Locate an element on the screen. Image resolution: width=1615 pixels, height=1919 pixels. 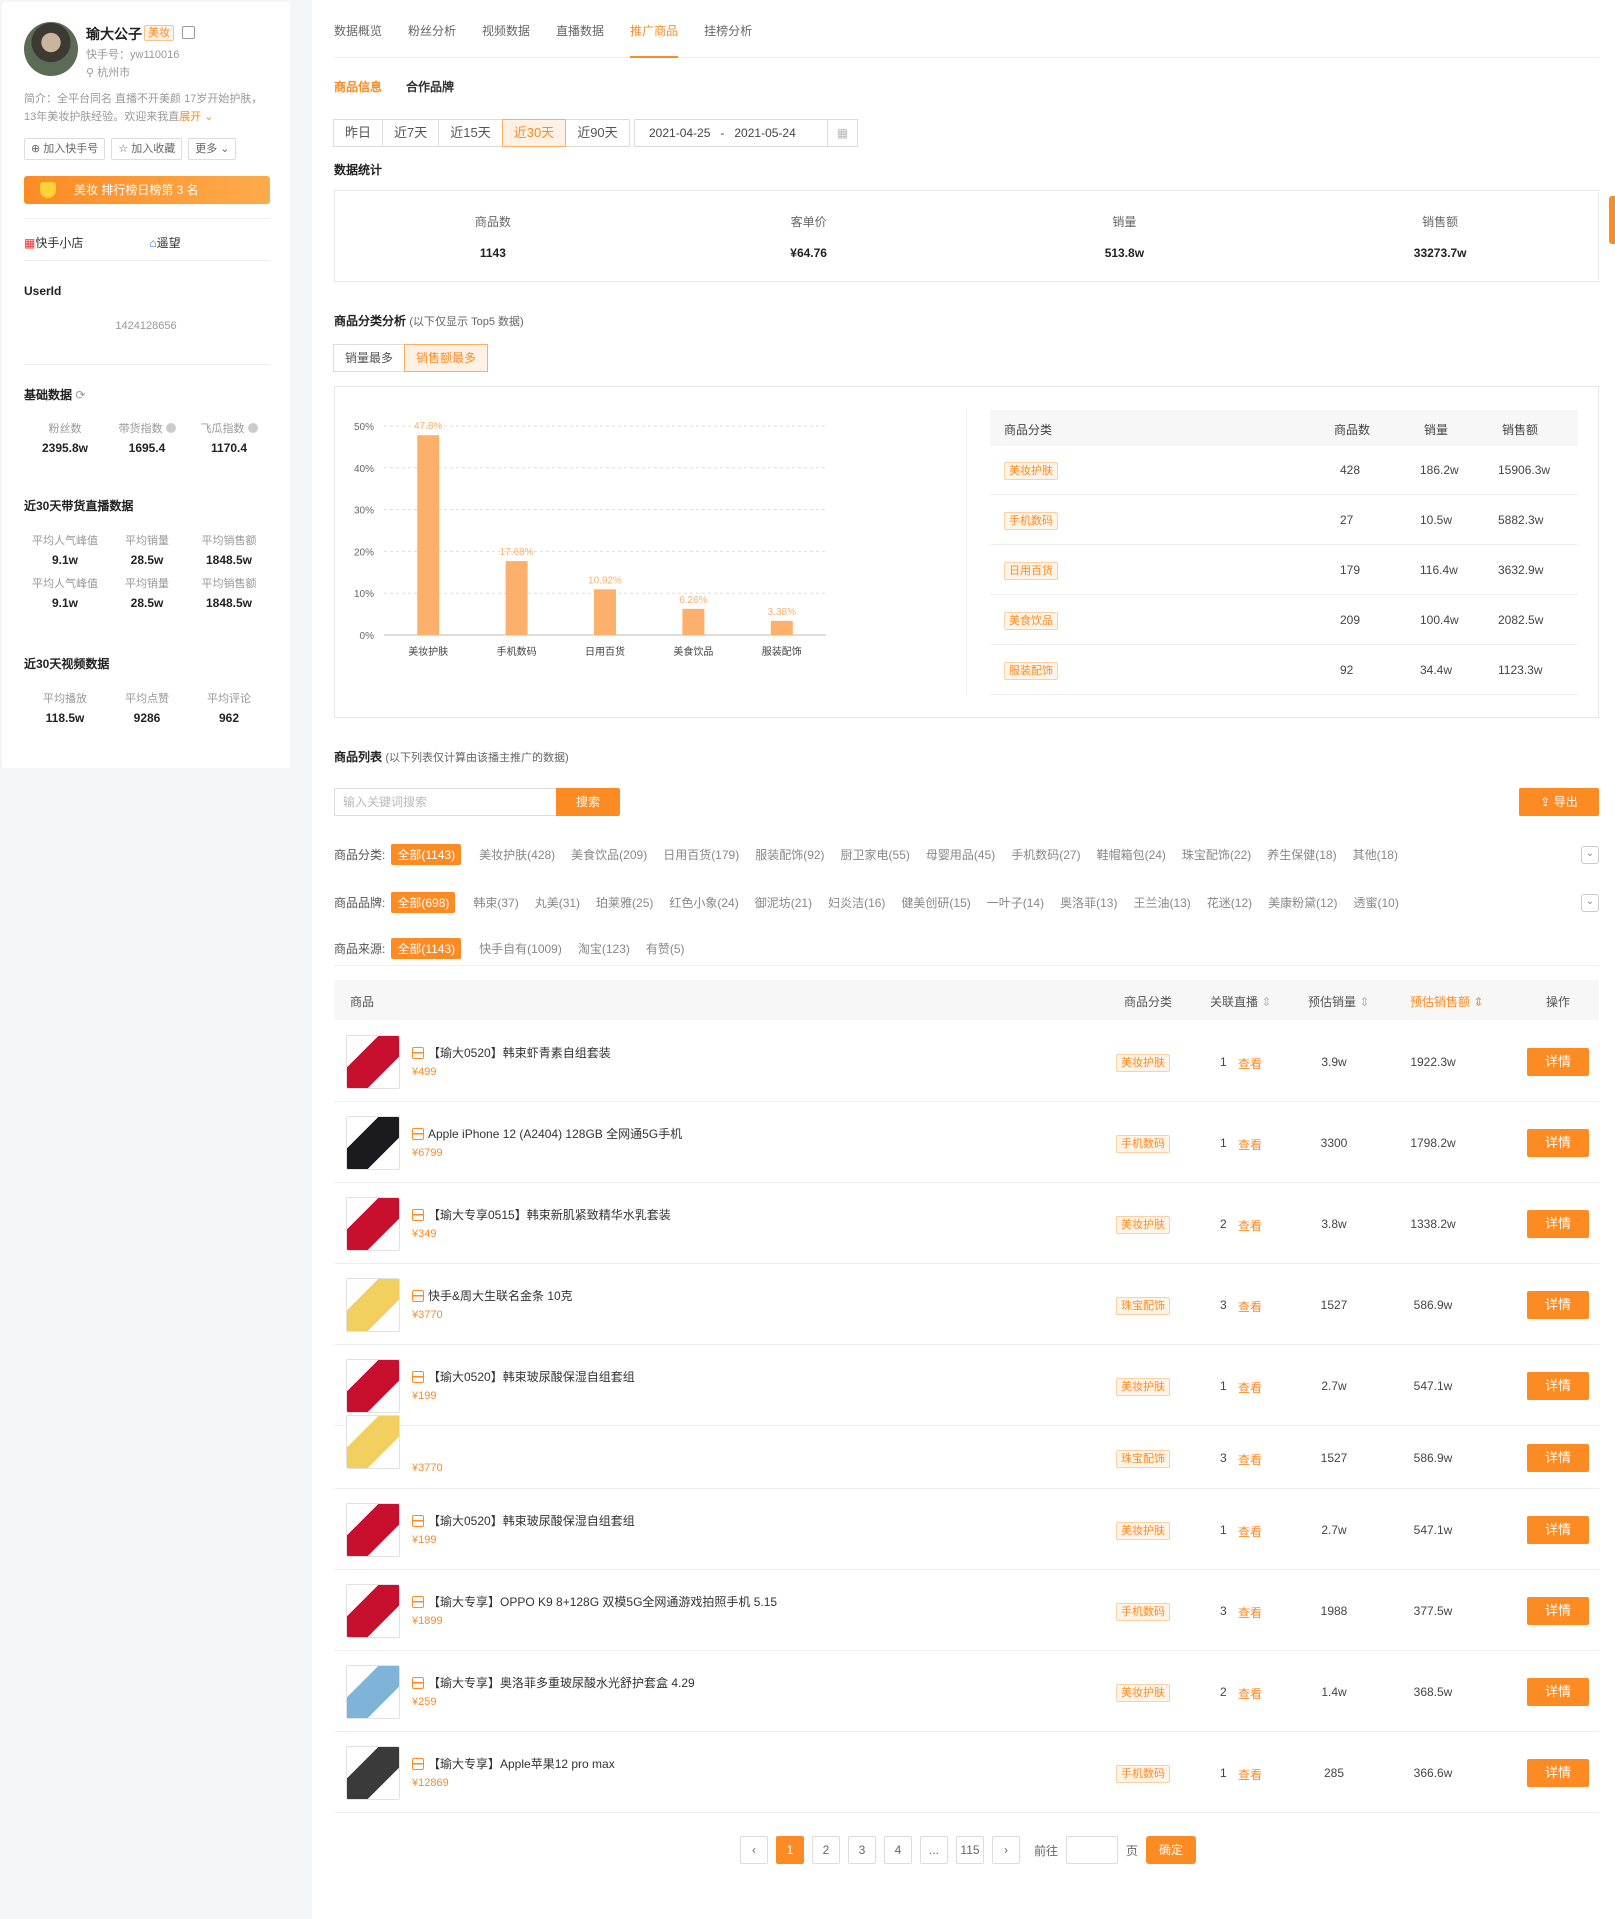
filter-option-selected: 全部(698) is located at coordinates (423, 902).